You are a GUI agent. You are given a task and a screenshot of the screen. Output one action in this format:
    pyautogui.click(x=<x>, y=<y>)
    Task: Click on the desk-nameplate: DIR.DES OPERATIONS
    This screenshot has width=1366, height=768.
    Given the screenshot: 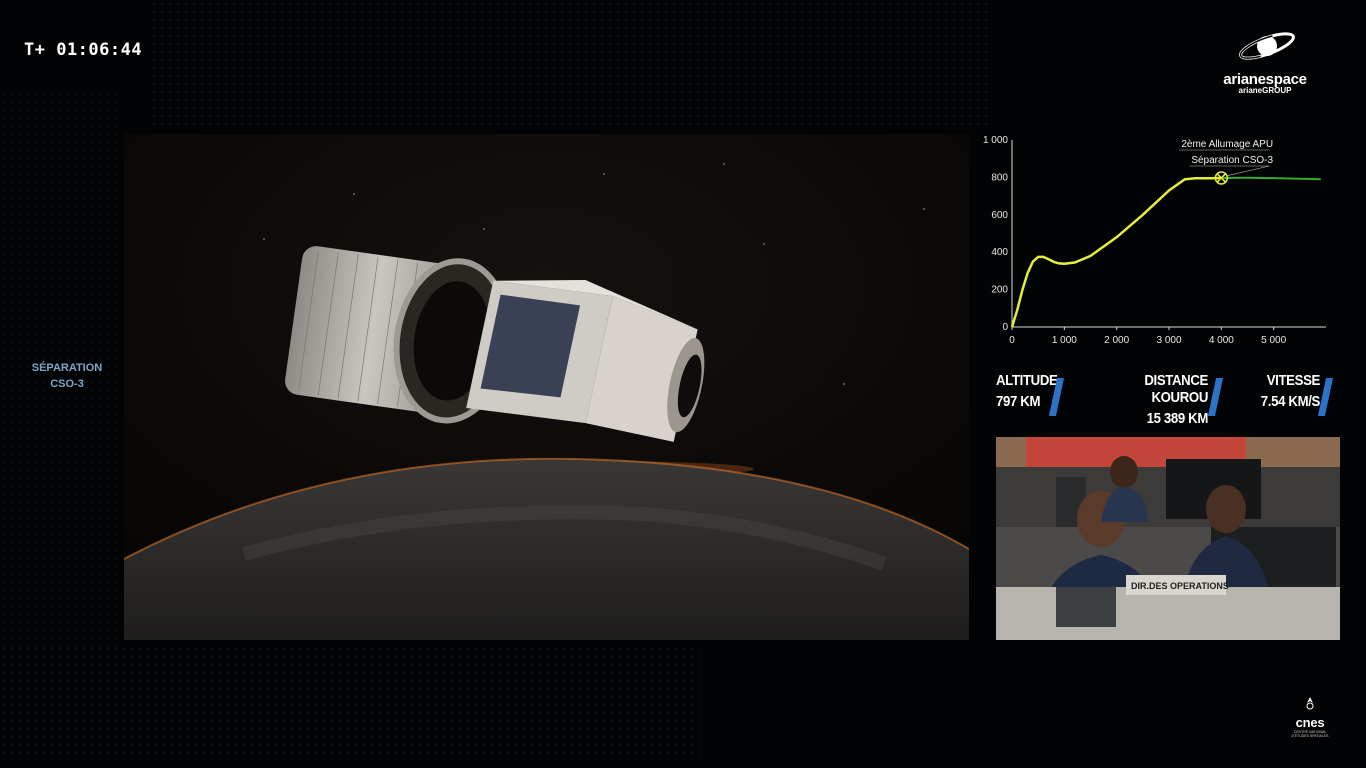 What is the action you would take?
    pyautogui.click(x=1180, y=586)
    